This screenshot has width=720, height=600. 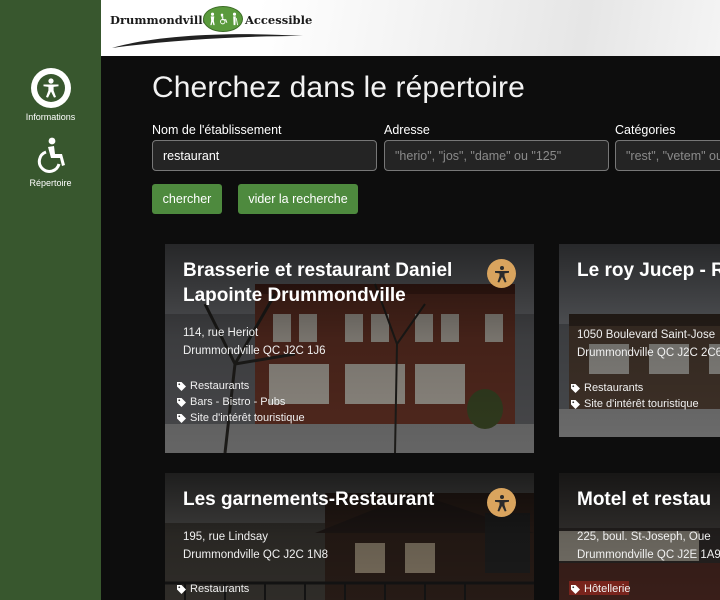 What do you see at coordinates (648, 353) in the screenshot?
I see `card-city: Drummondville QC J2C 2C6` at bounding box center [648, 353].